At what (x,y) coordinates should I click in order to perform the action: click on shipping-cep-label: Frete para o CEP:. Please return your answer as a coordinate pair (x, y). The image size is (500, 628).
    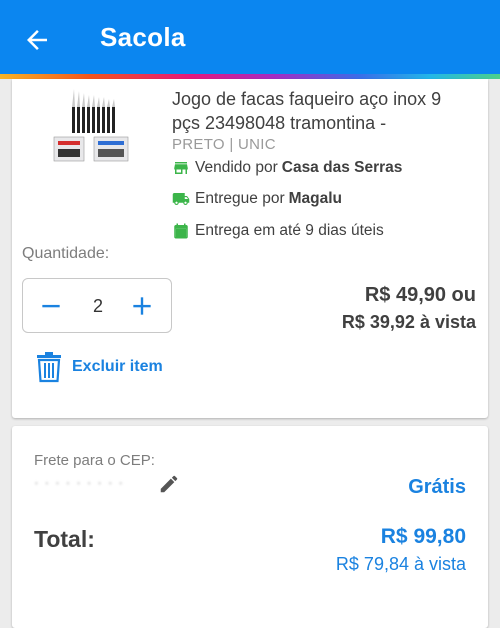
    Looking at the image, I should click on (94, 460).